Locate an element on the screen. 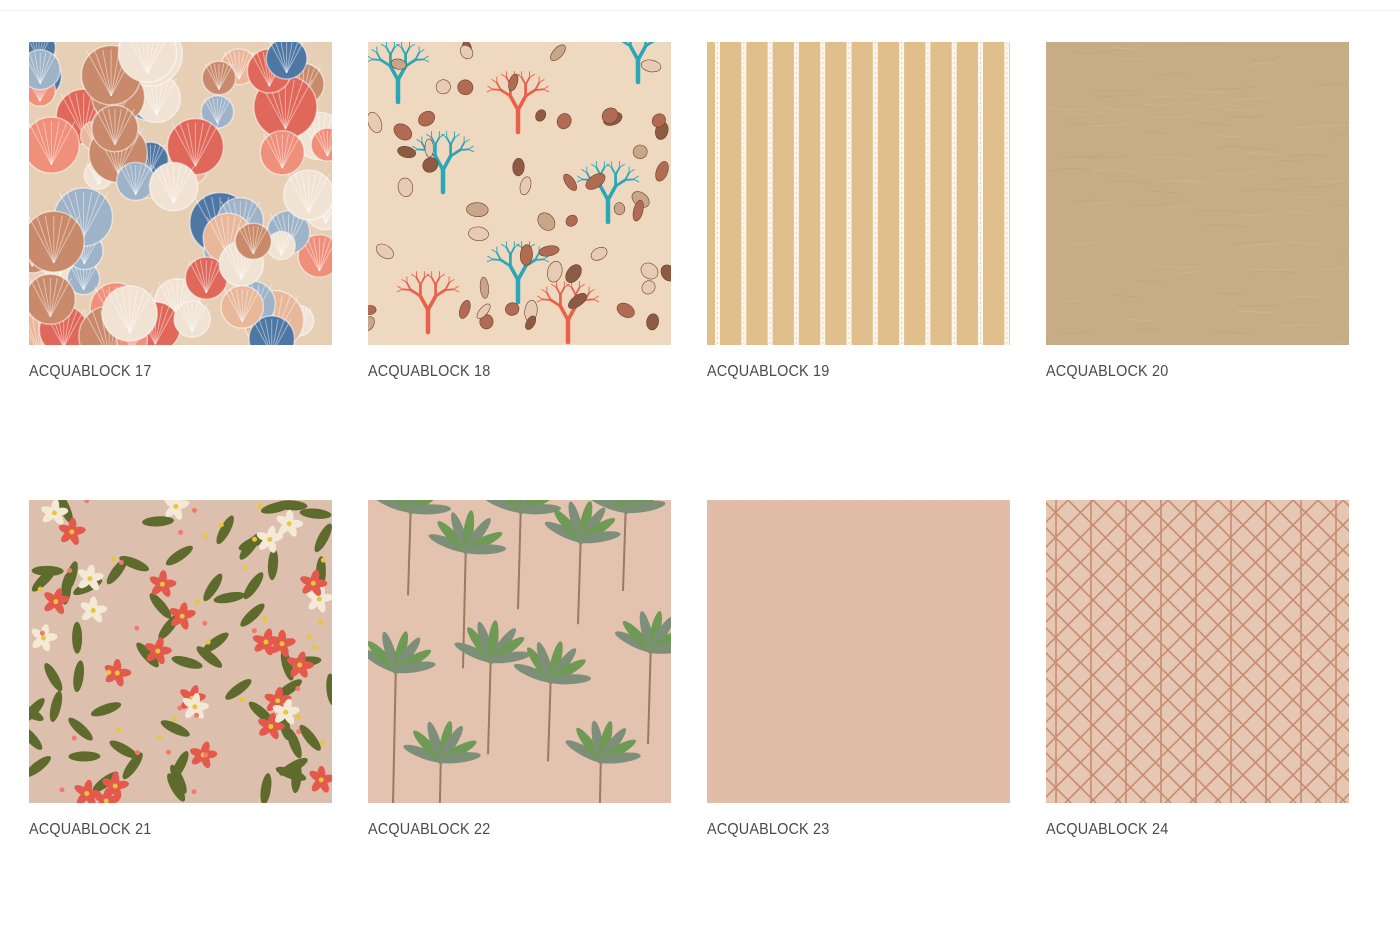 The height and width of the screenshot is (947, 1400). product-card: ACQUABLOCK 24 is located at coordinates (1197, 670).